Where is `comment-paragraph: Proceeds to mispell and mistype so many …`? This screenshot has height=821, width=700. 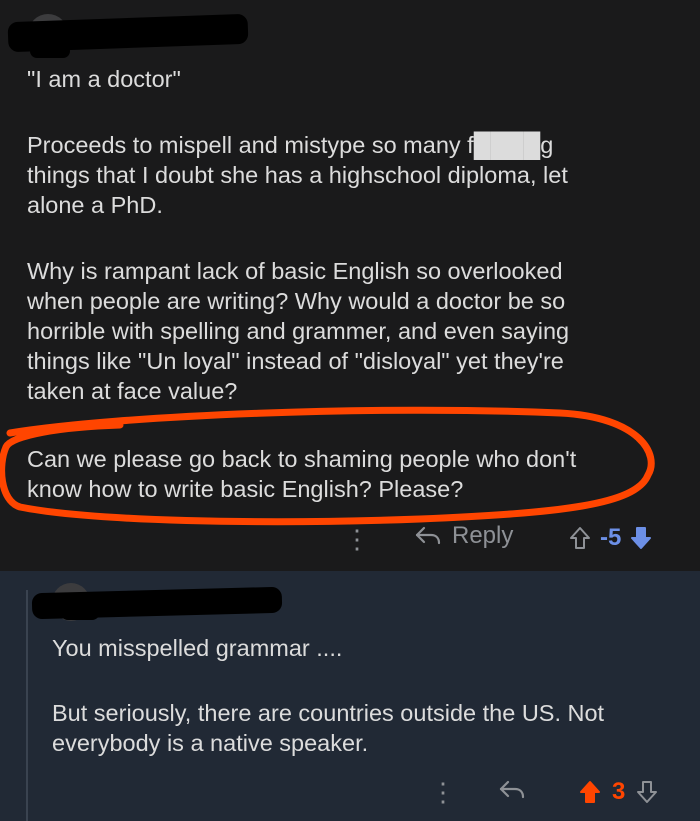
comment-paragraph: Proceeds to mispell and mistype so many … is located at coordinates (297, 175).